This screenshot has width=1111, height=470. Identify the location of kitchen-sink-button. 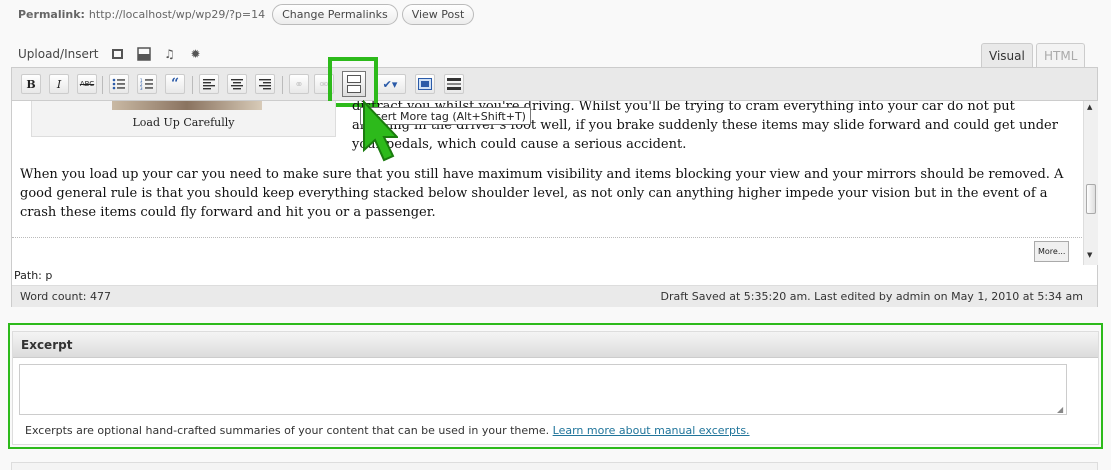
(454, 84).